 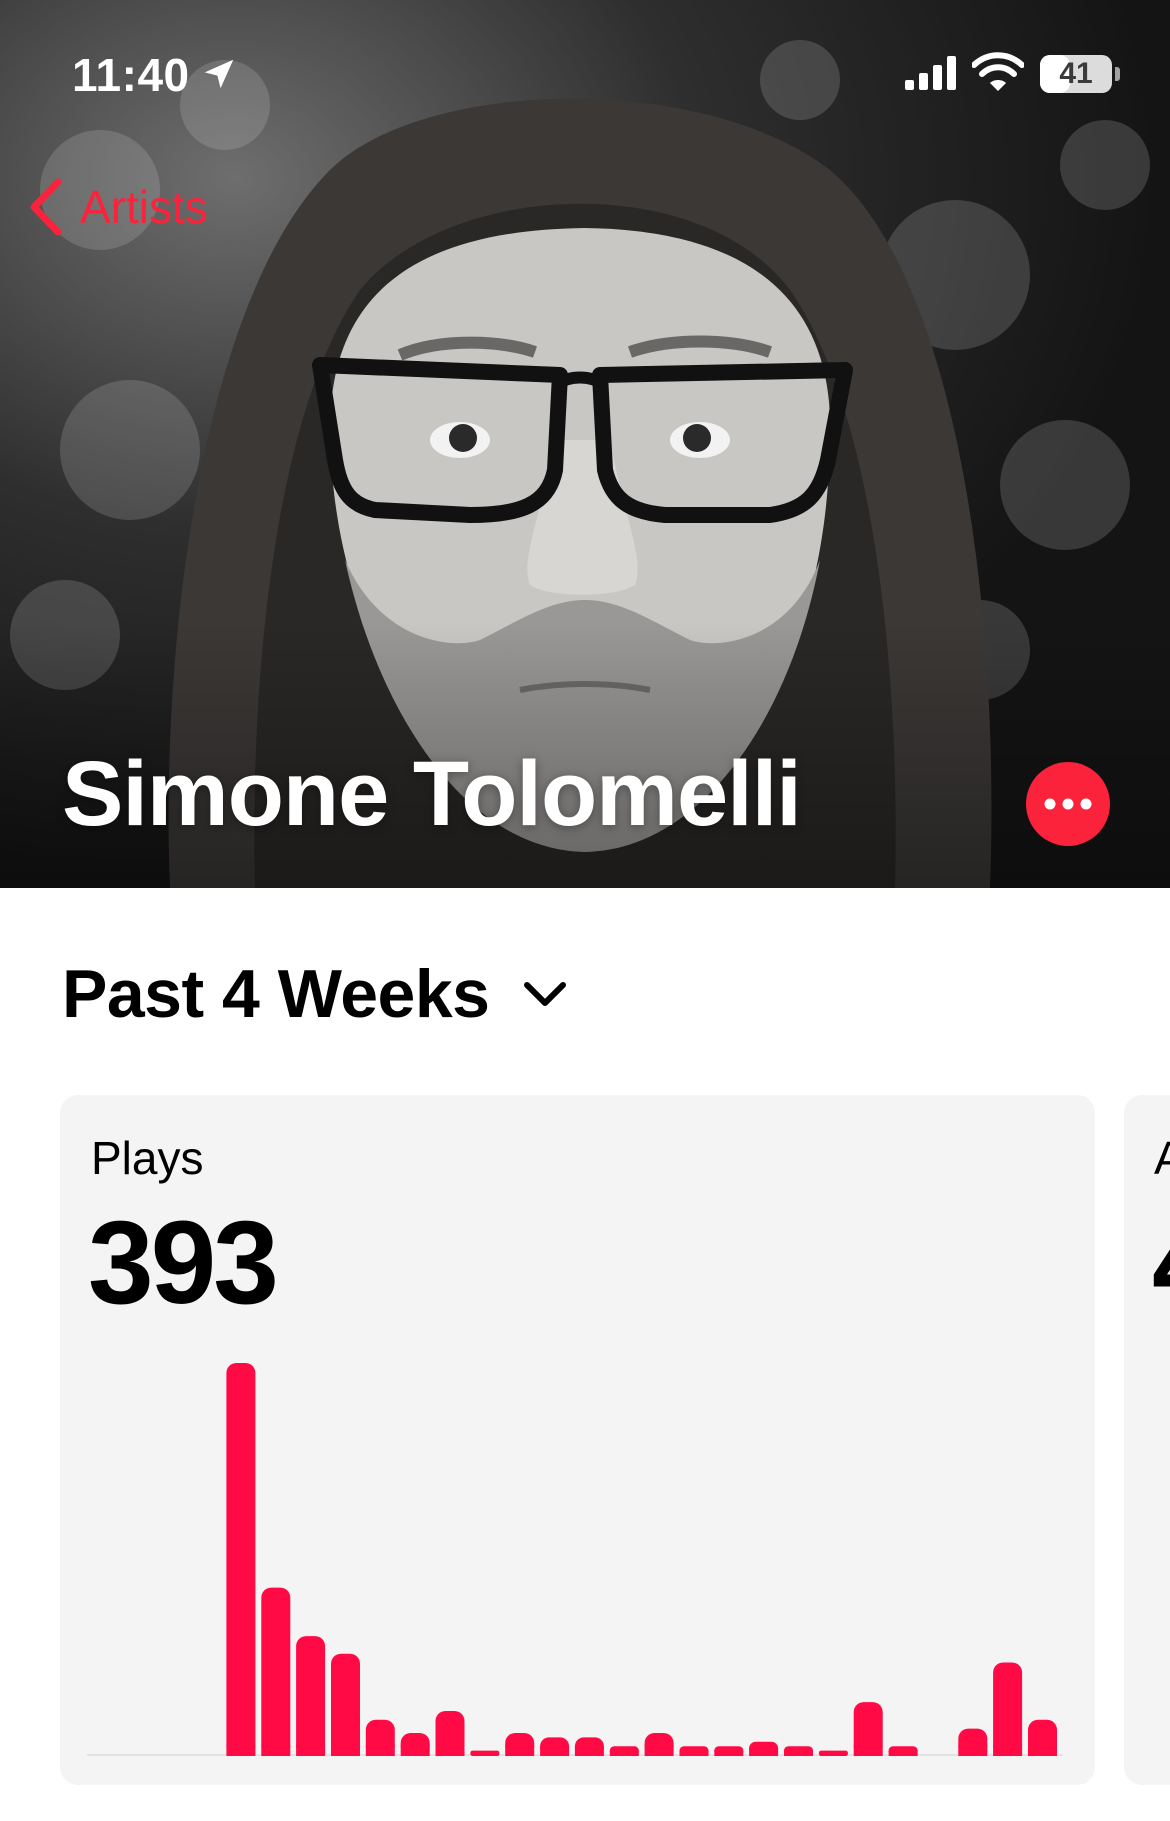 What do you see at coordinates (144, 207) in the screenshot?
I see `back-button-label: Artists` at bounding box center [144, 207].